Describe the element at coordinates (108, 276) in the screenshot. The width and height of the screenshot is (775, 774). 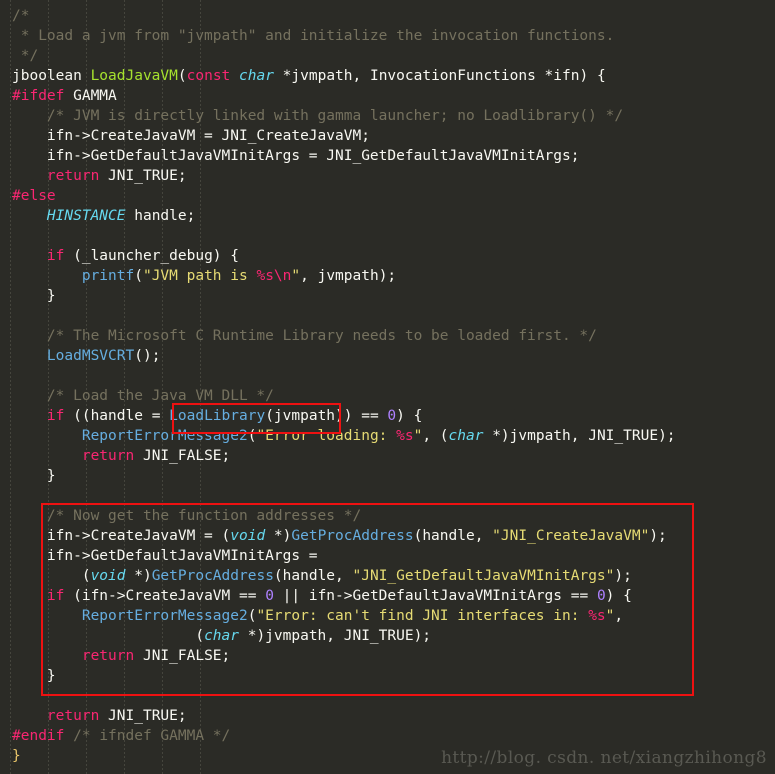
I see `token-fn: printf` at that location.